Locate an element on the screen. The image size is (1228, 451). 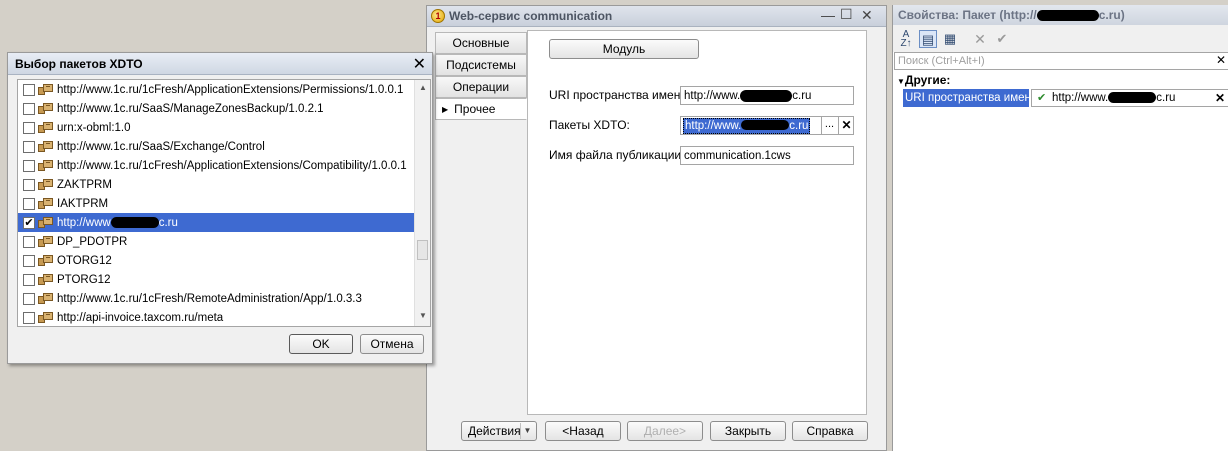
categories-icon: ▤ is located at coordinates (928, 39).